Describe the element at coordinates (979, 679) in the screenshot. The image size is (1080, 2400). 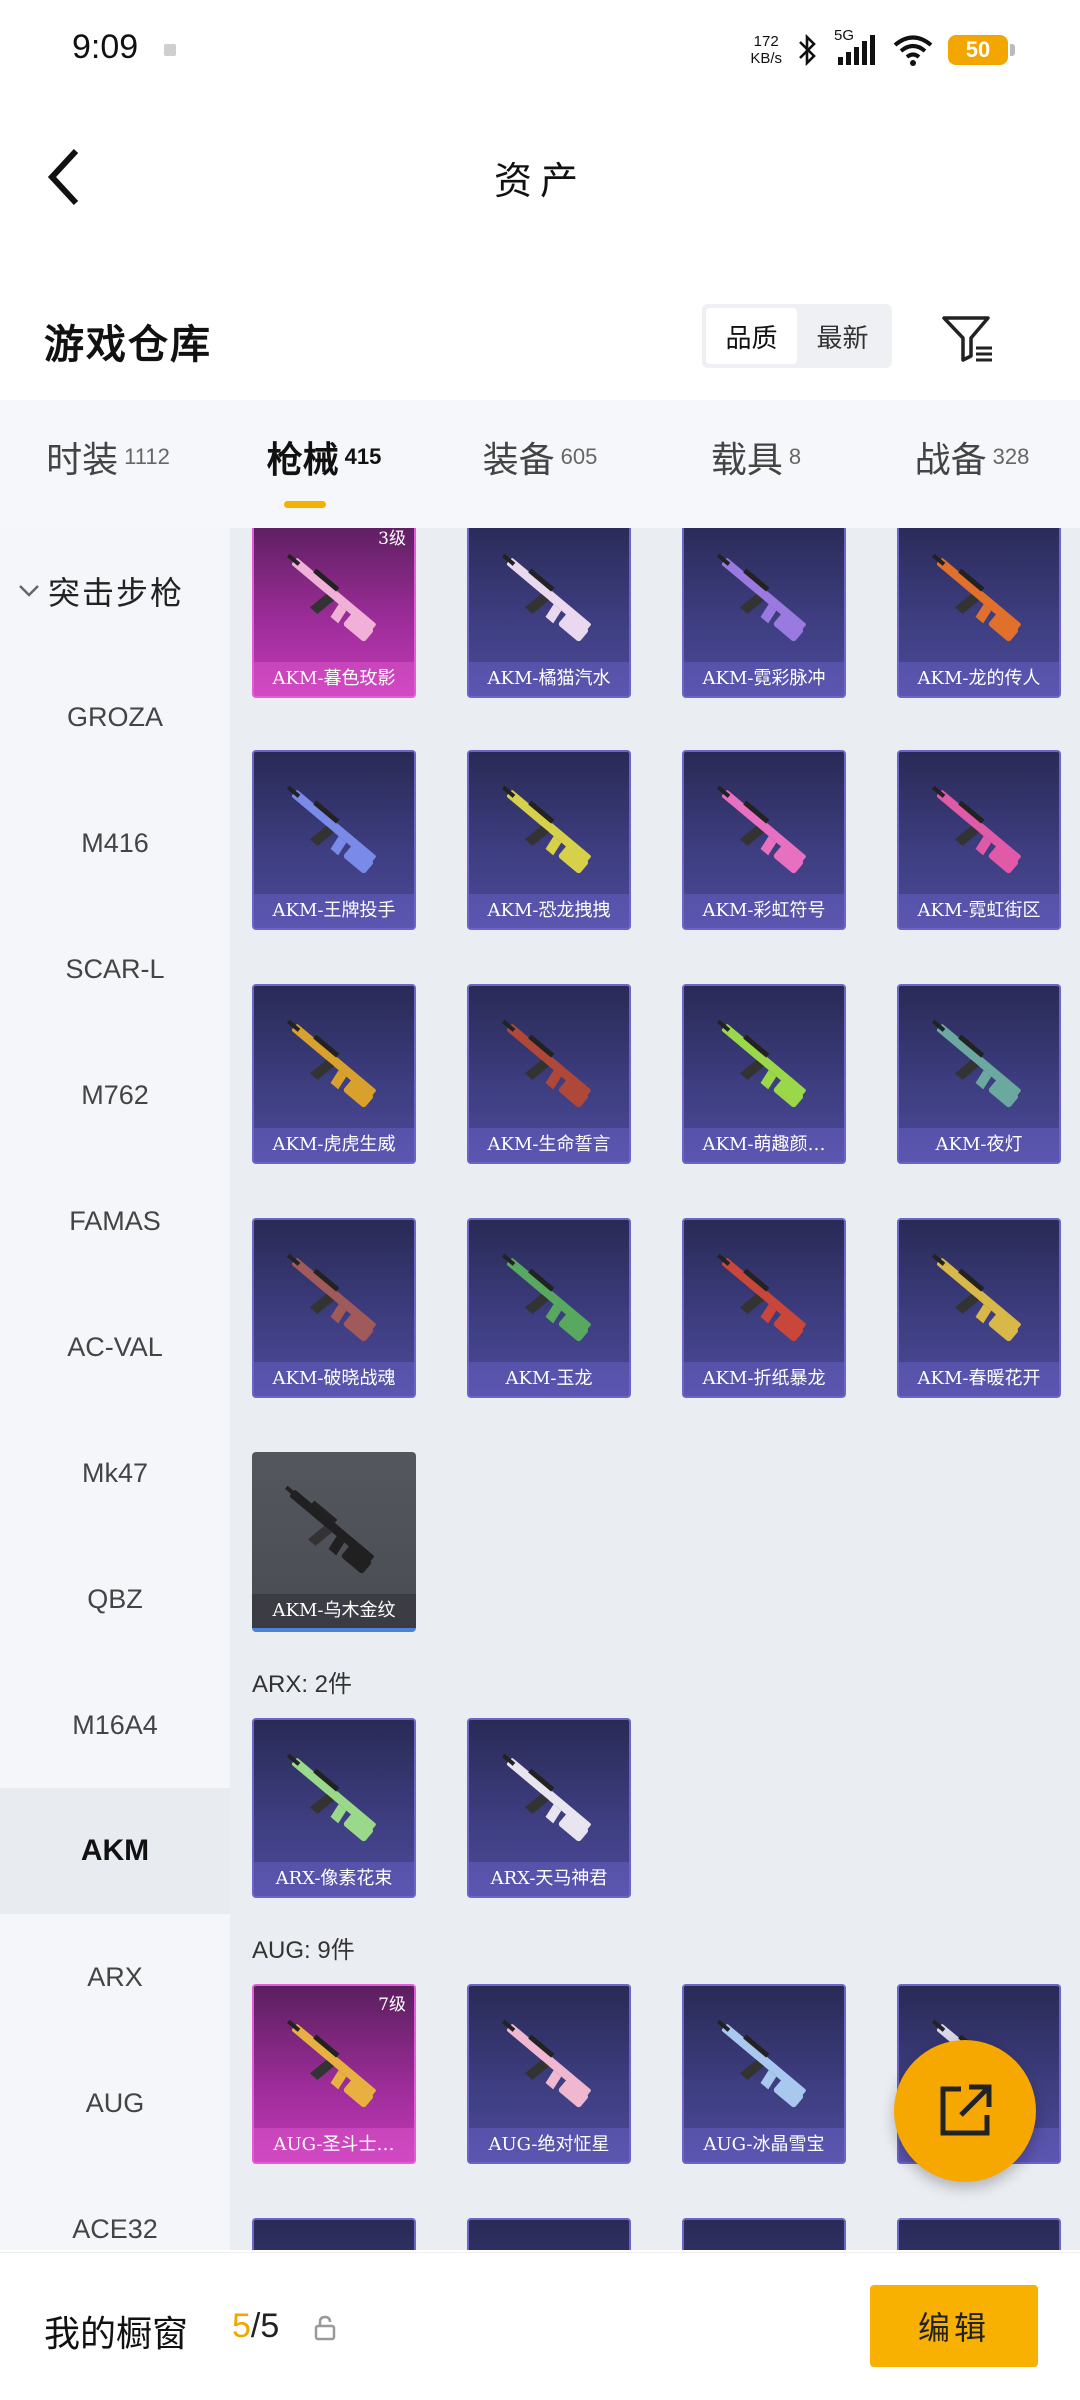
I see `skin-name: AKM-龙的传人` at that location.